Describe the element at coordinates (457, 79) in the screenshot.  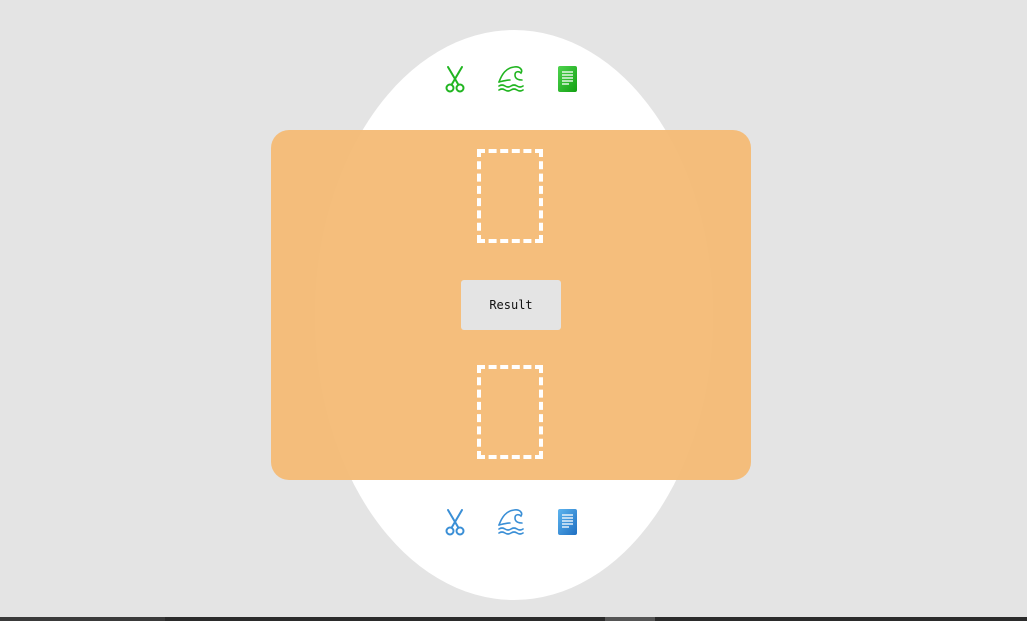
I see `opponent-scissors-icon` at that location.